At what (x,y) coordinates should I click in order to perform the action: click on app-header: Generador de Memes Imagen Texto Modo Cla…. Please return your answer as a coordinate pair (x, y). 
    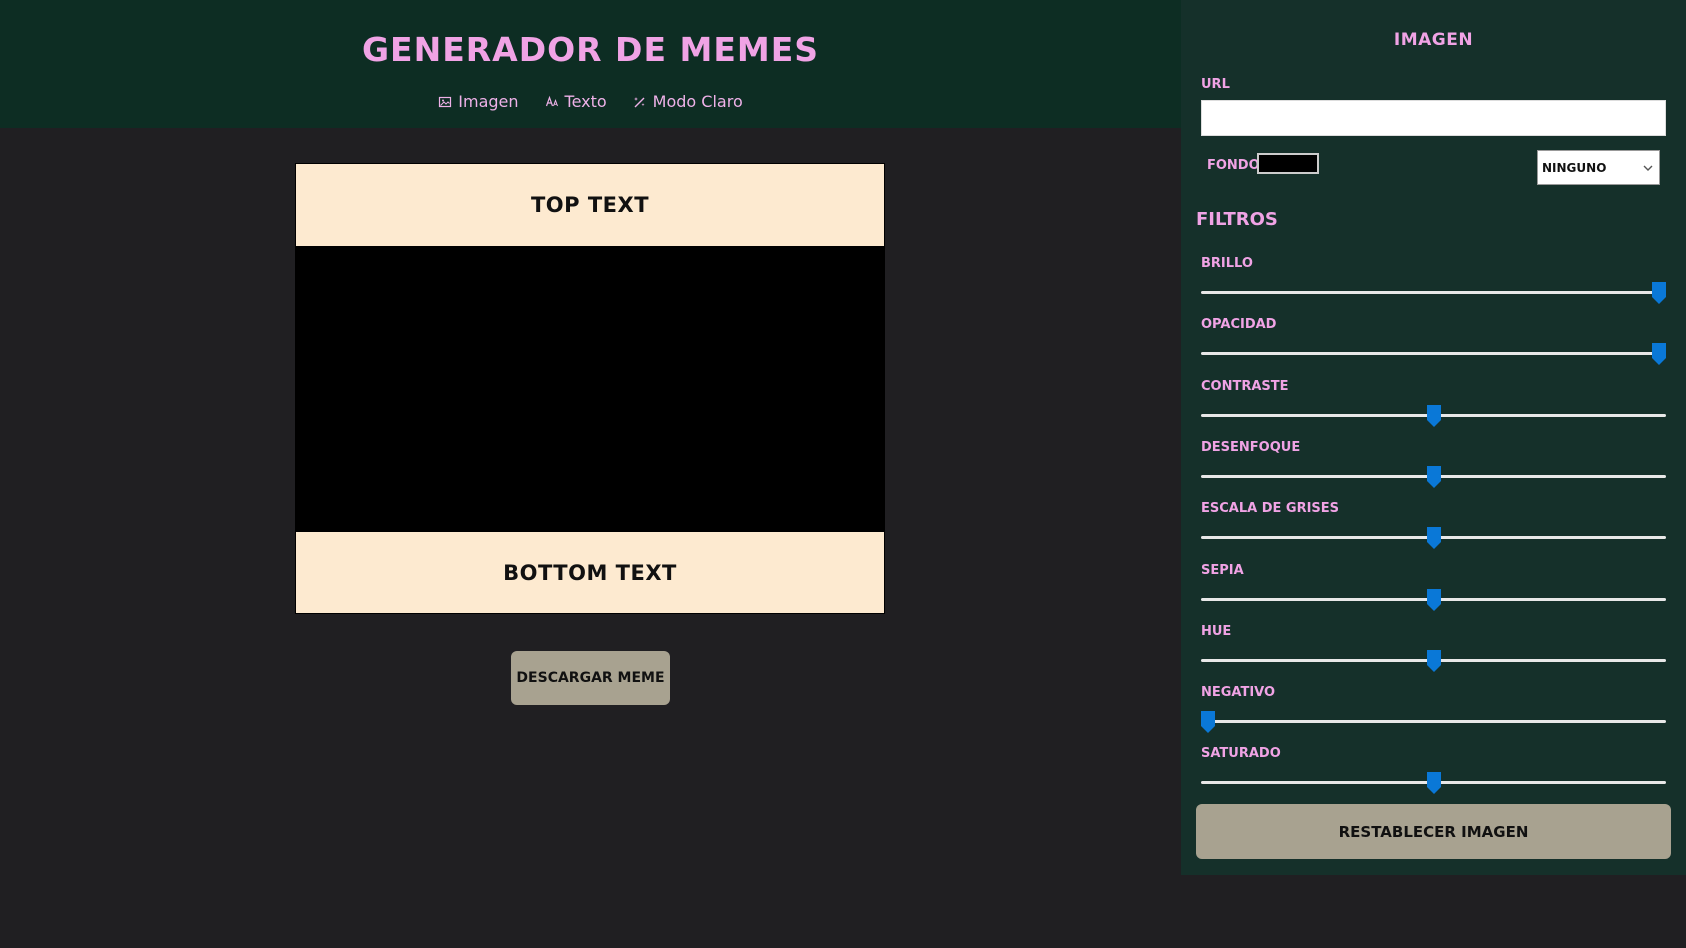
    Looking at the image, I should click on (590, 64).